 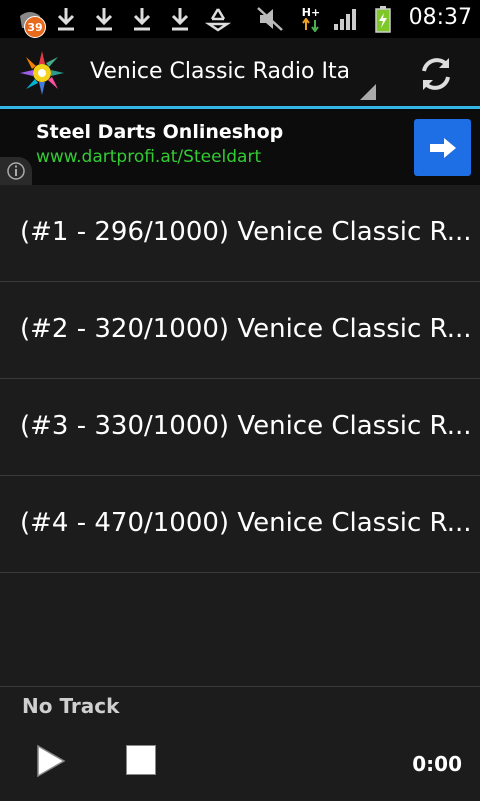 What do you see at coordinates (42, 73) in the screenshot?
I see `app-logo-icon` at bounding box center [42, 73].